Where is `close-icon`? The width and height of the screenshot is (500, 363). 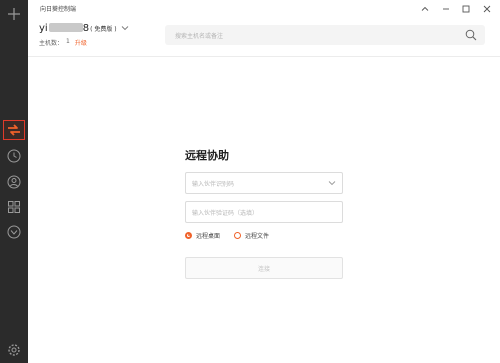 close-icon is located at coordinates (487, 9).